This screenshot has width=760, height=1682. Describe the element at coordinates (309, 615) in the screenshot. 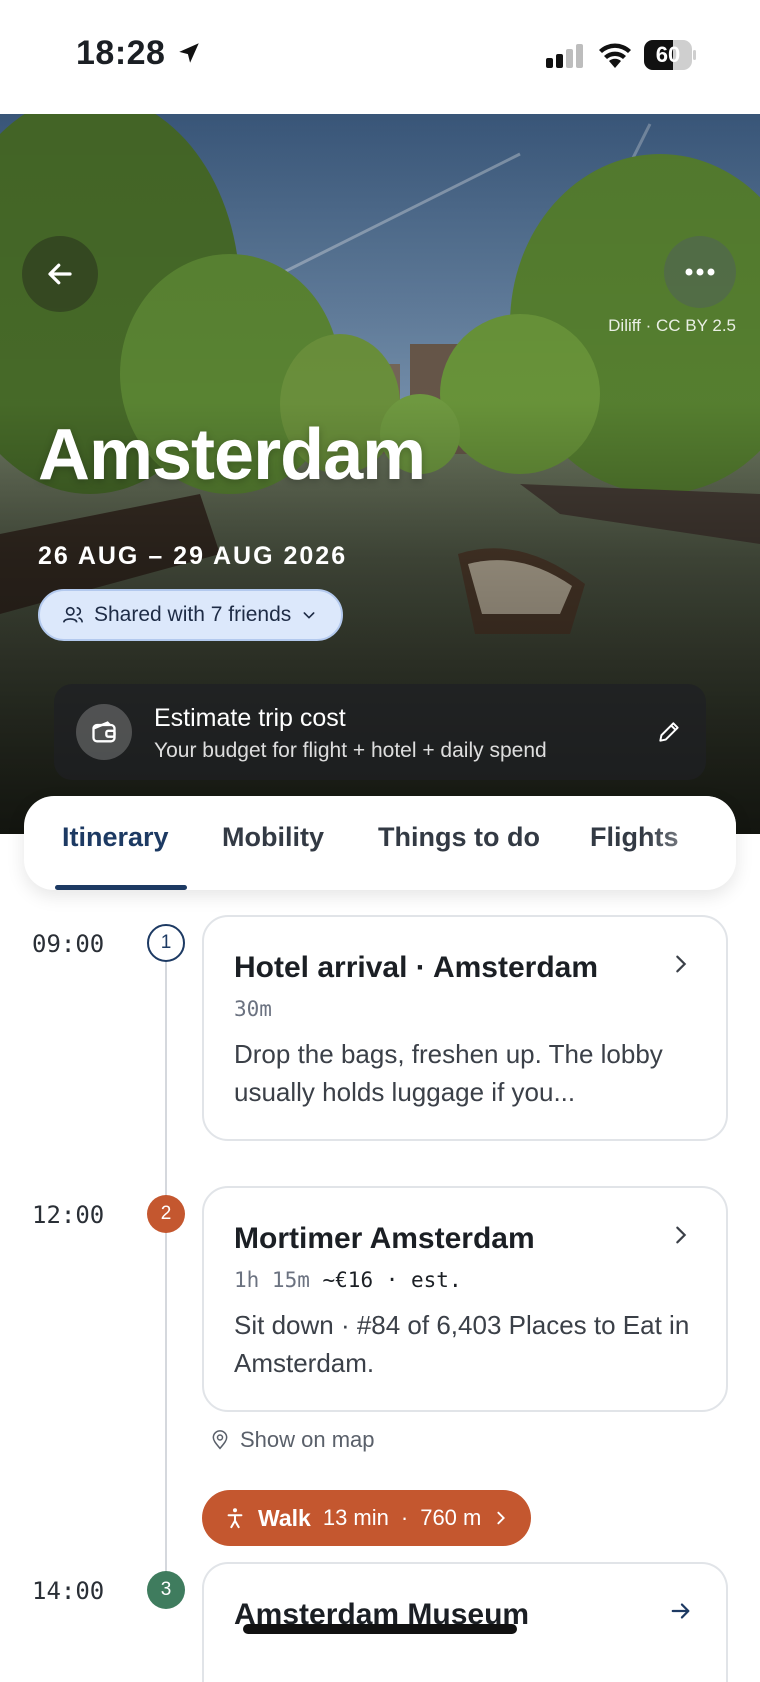

I see `chevron-down-icon` at that location.